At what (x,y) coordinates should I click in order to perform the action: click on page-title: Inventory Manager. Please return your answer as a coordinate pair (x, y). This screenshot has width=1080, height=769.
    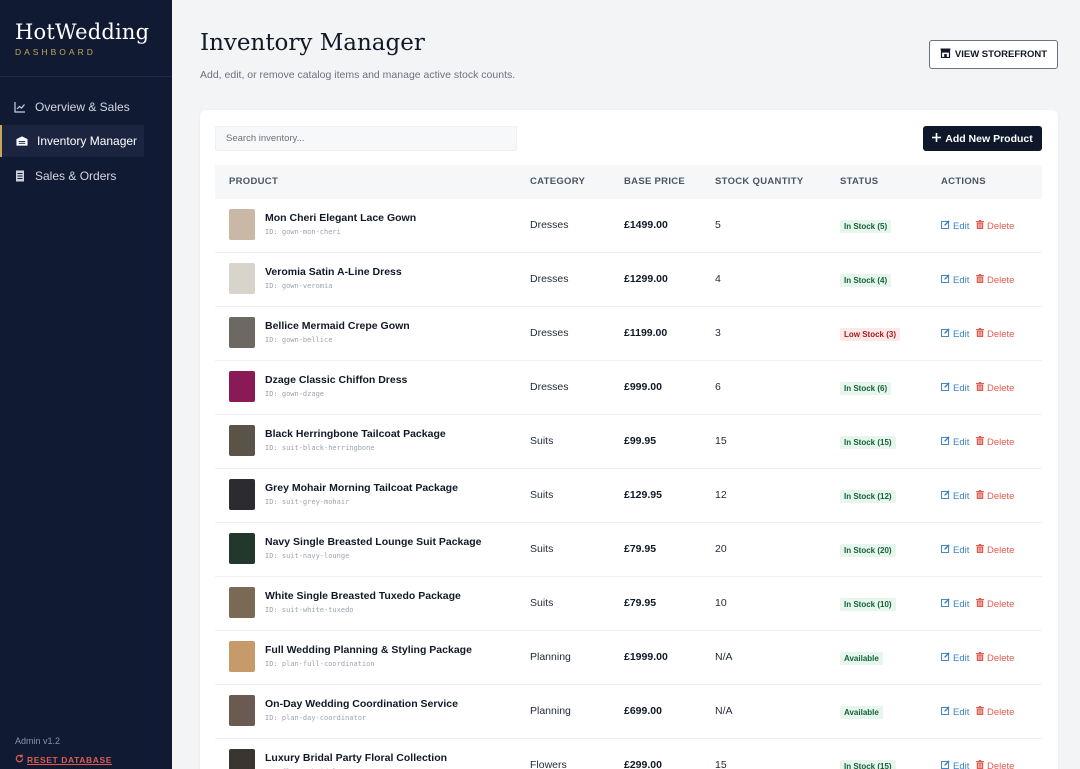
    Looking at the image, I should click on (312, 43).